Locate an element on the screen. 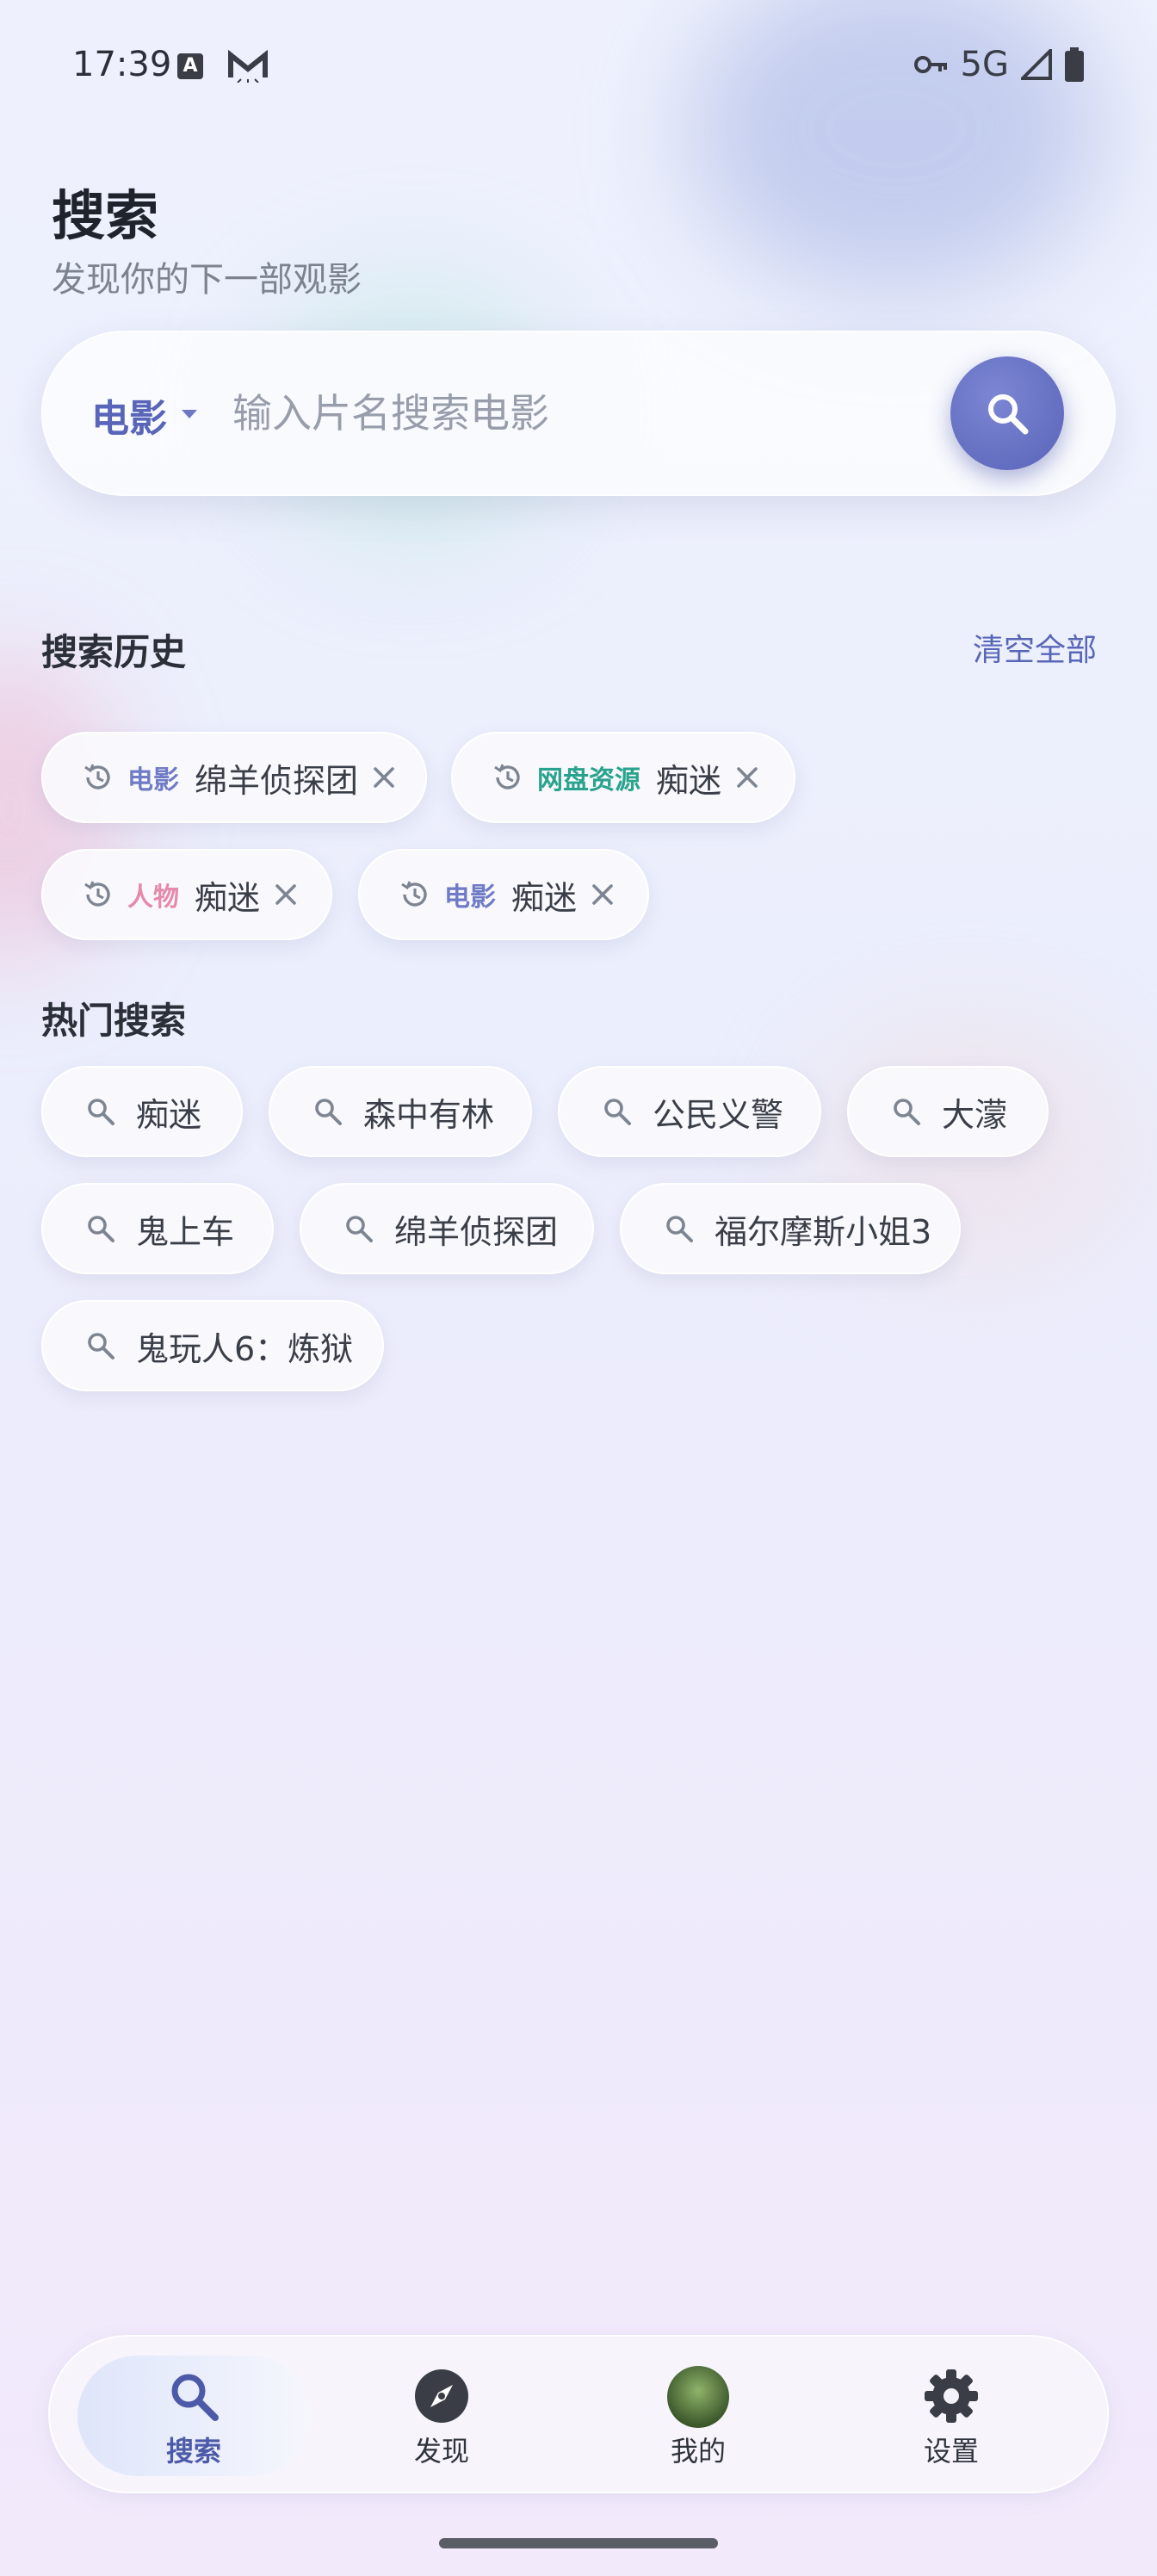 The image size is (1157, 2576). network-type: 5G is located at coordinates (984, 64).